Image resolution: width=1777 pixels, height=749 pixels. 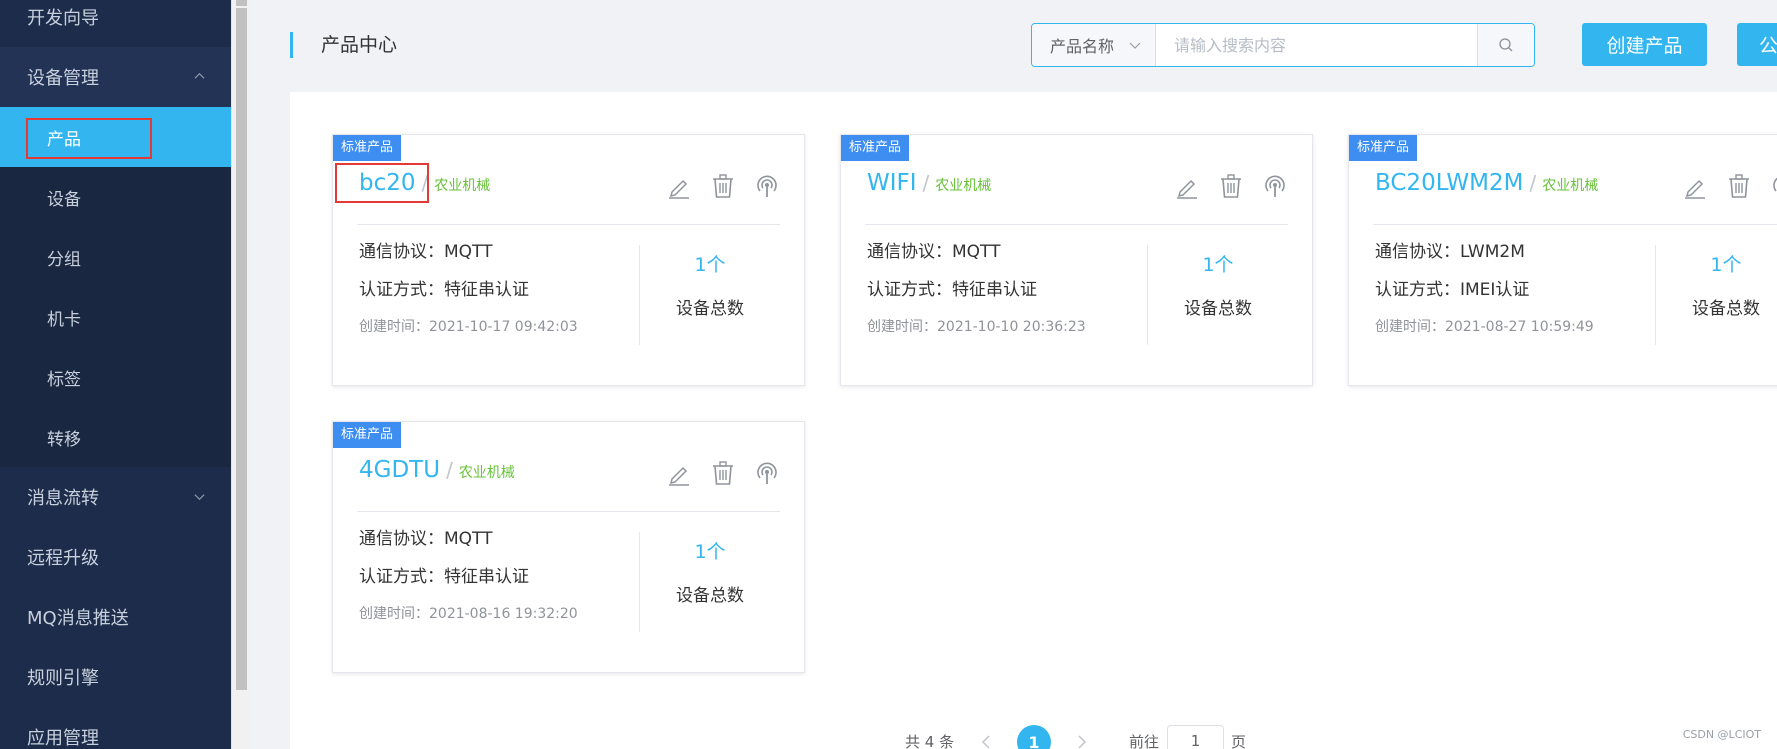 I want to click on sidebar-item-app-management: 应用管理, so click(x=115, y=728).